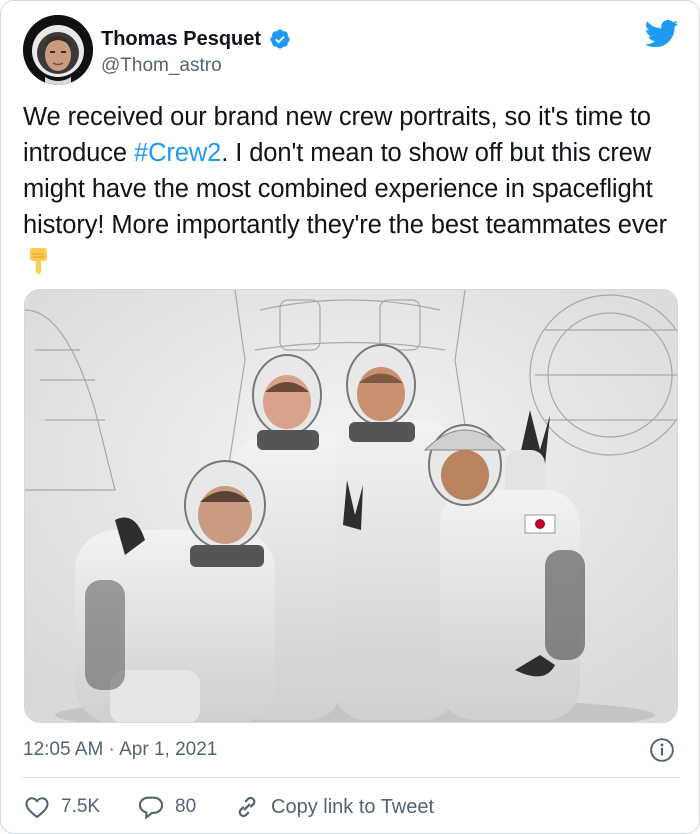  I want to click on pointing-down-emoji-icon, so click(38, 261).